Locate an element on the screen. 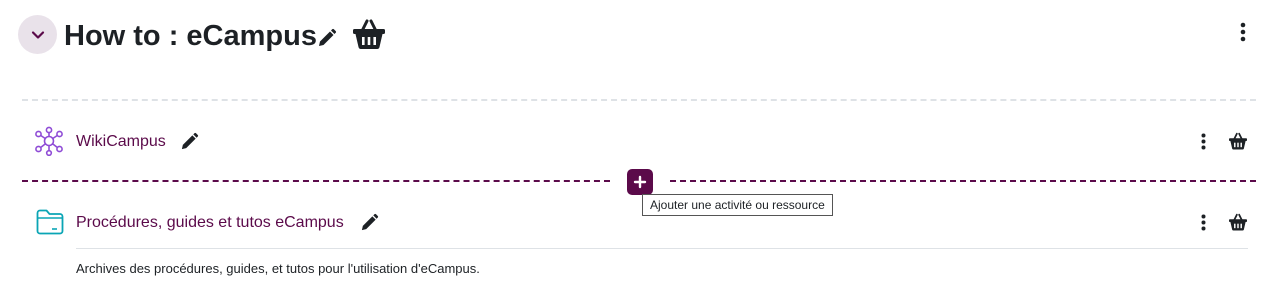 The image size is (1268, 286). section-title: How to : eCampus is located at coordinates (190, 36).